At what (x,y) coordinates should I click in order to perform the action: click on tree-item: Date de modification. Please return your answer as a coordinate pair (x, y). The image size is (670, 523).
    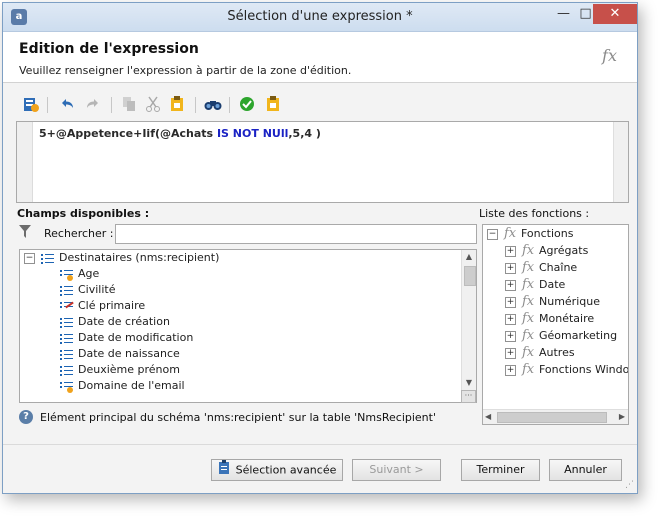
    Looking at the image, I should click on (126, 338).